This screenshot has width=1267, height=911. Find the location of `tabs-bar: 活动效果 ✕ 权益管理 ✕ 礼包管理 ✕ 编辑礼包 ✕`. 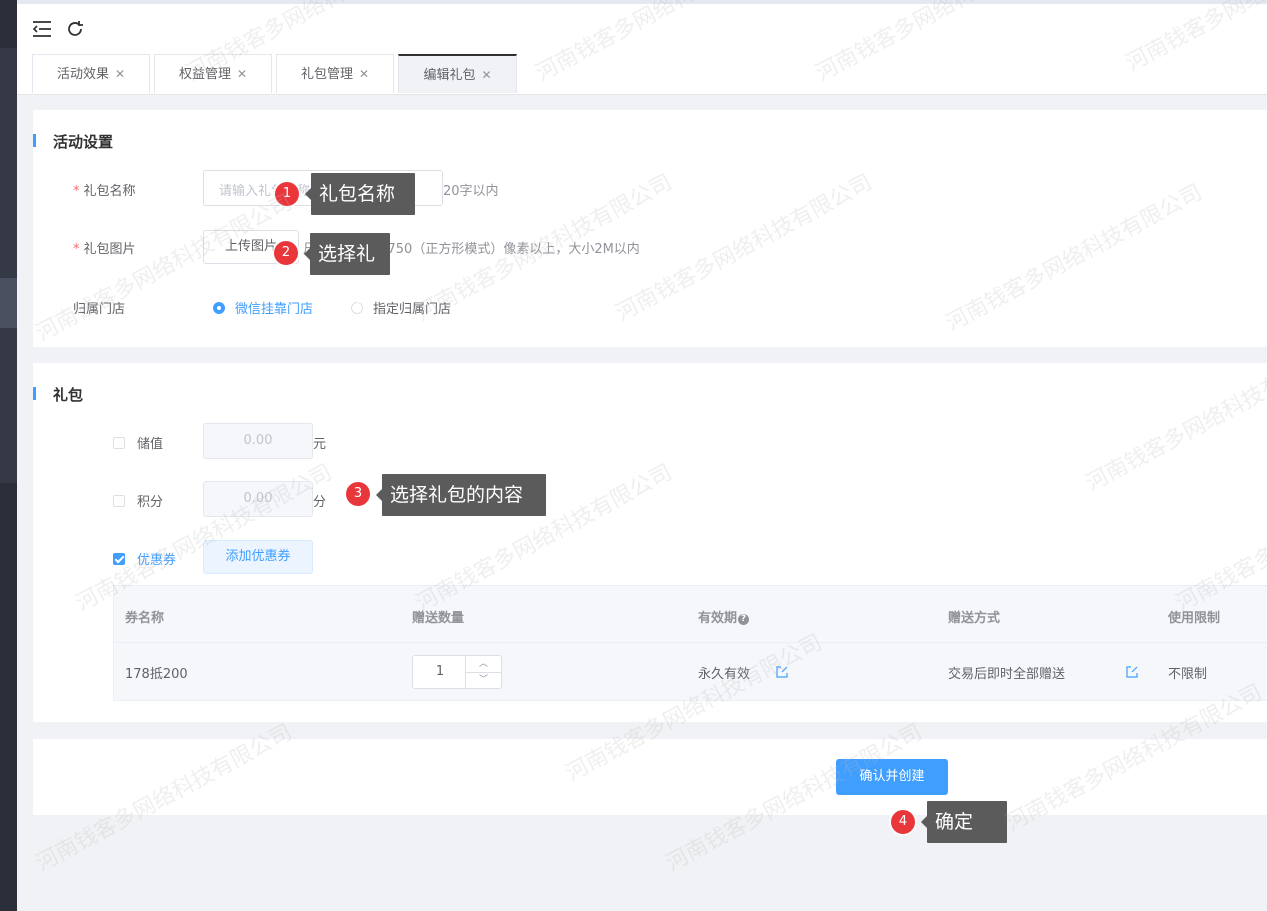

tabs-bar: 活动效果 ✕ 权益管理 ✕ 礼包管理 ✕ 编辑礼包 ✕ is located at coordinates (642, 73).